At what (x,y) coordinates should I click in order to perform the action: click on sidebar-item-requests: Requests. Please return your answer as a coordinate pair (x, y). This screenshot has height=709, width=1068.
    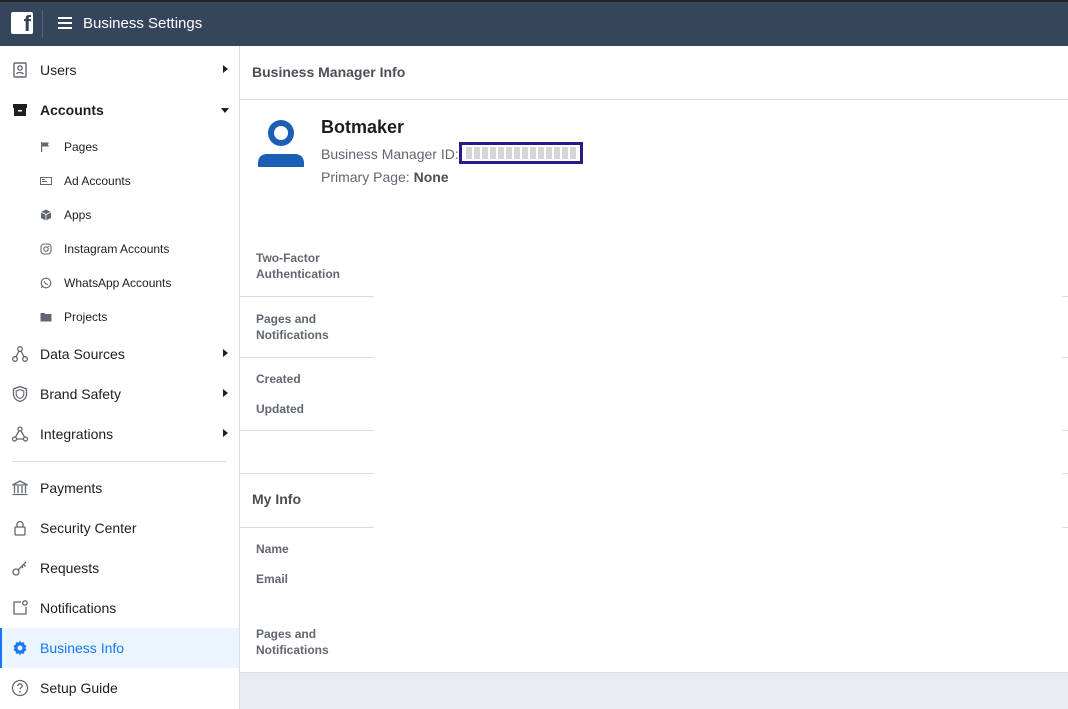
    Looking at the image, I should click on (119, 568).